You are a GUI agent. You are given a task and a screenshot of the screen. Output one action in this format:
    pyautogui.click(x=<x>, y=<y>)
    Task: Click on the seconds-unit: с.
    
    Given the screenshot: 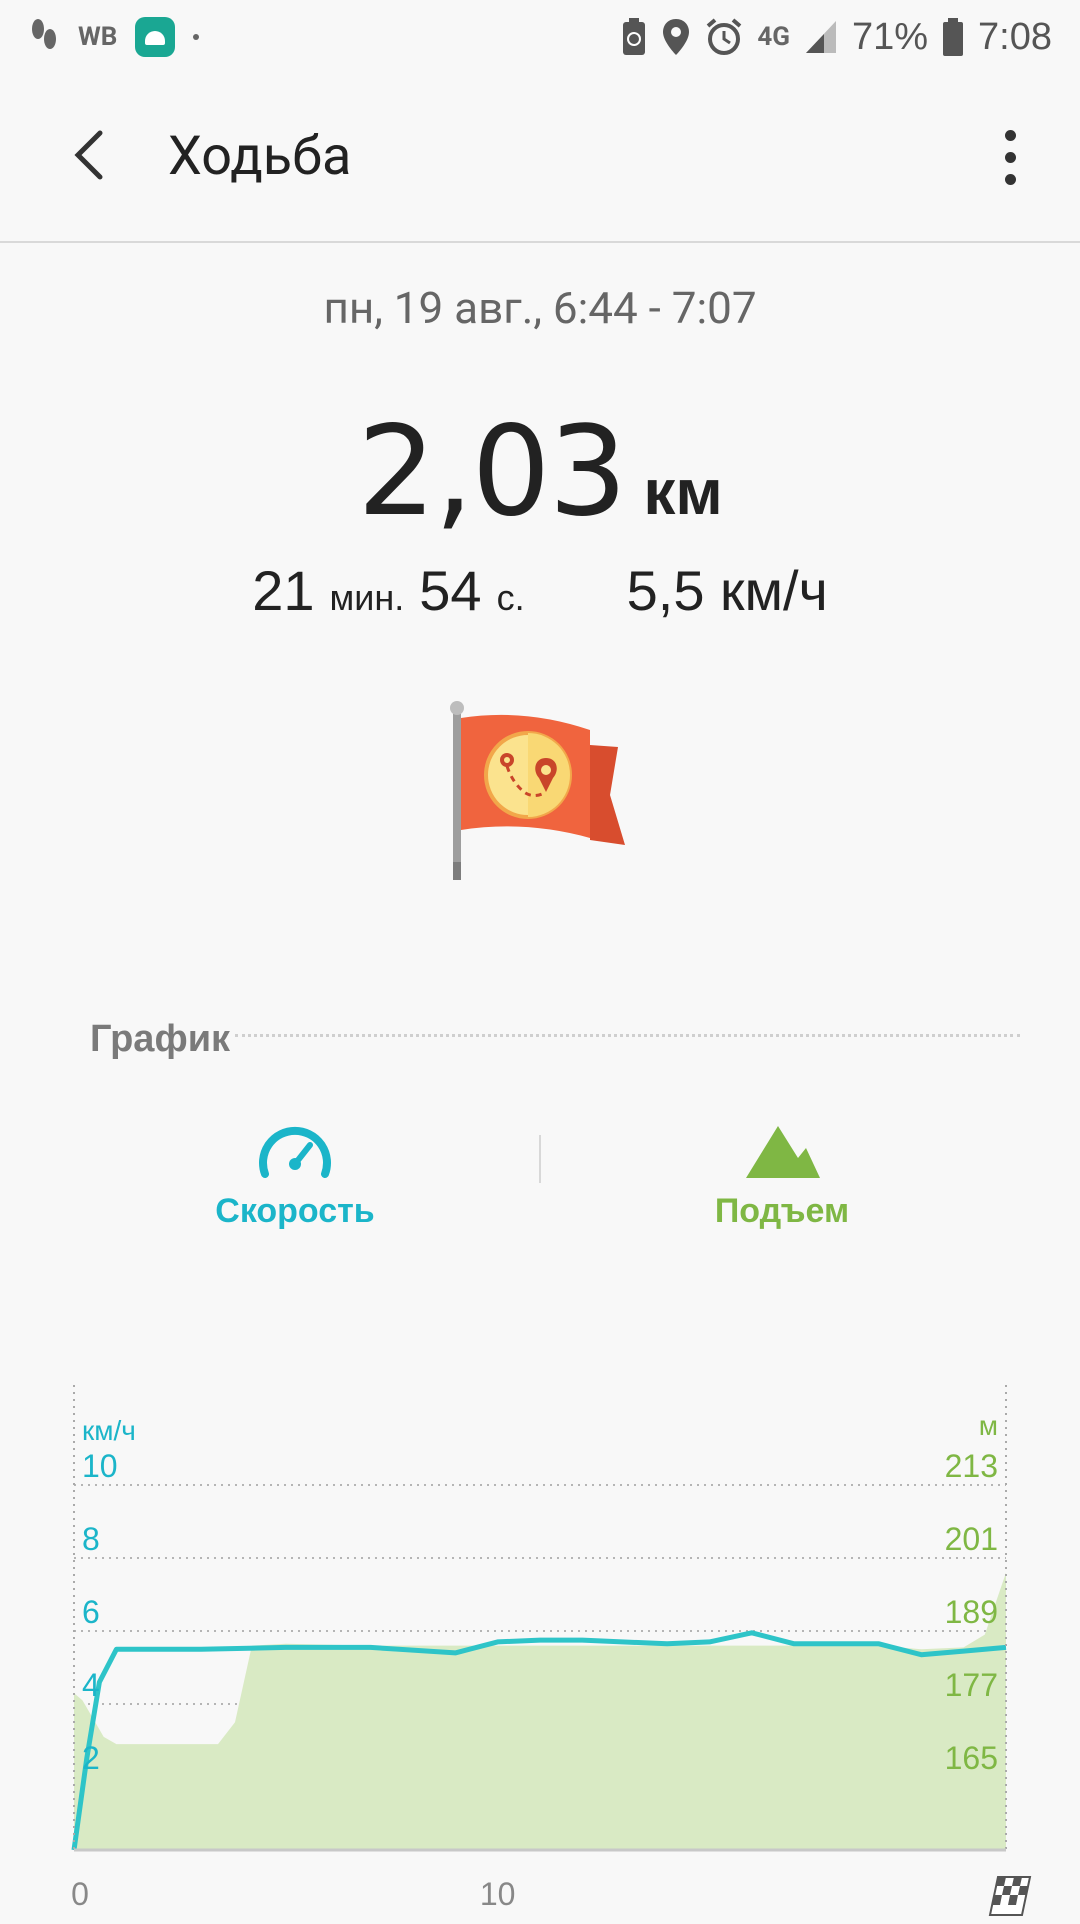 What is the action you would take?
    pyautogui.click(x=510, y=597)
    